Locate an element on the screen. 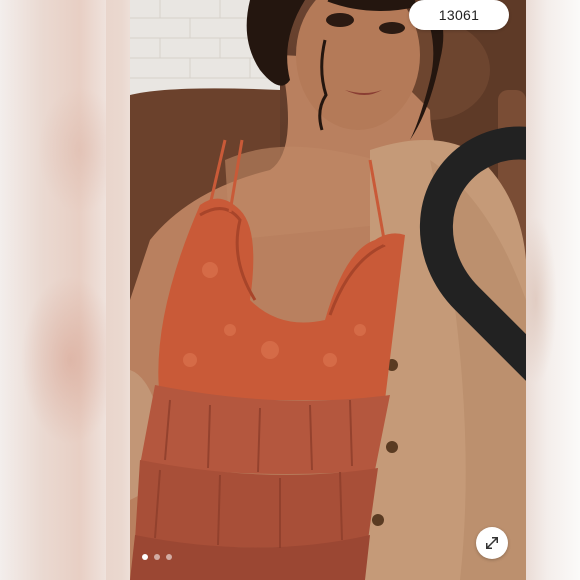  blurred-background-right is located at coordinates (553, 290).